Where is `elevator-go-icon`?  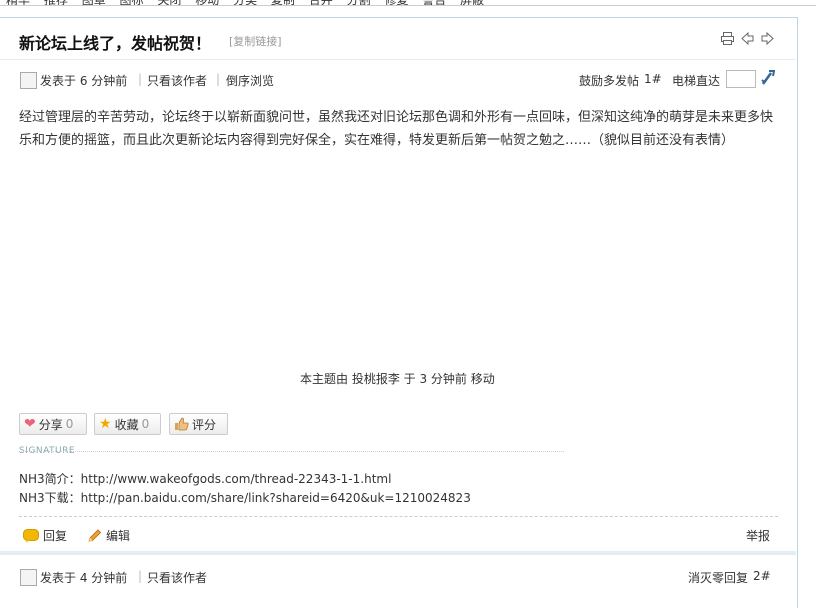
elevator-go-icon is located at coordinates (768, 78).